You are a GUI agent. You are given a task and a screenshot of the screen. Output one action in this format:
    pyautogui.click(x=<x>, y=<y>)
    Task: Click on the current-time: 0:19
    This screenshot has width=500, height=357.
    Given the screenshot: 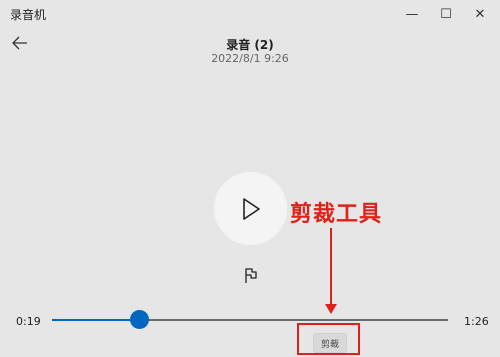 What is the action you would take?
    pyautogui.click(x=28, y=321)
    